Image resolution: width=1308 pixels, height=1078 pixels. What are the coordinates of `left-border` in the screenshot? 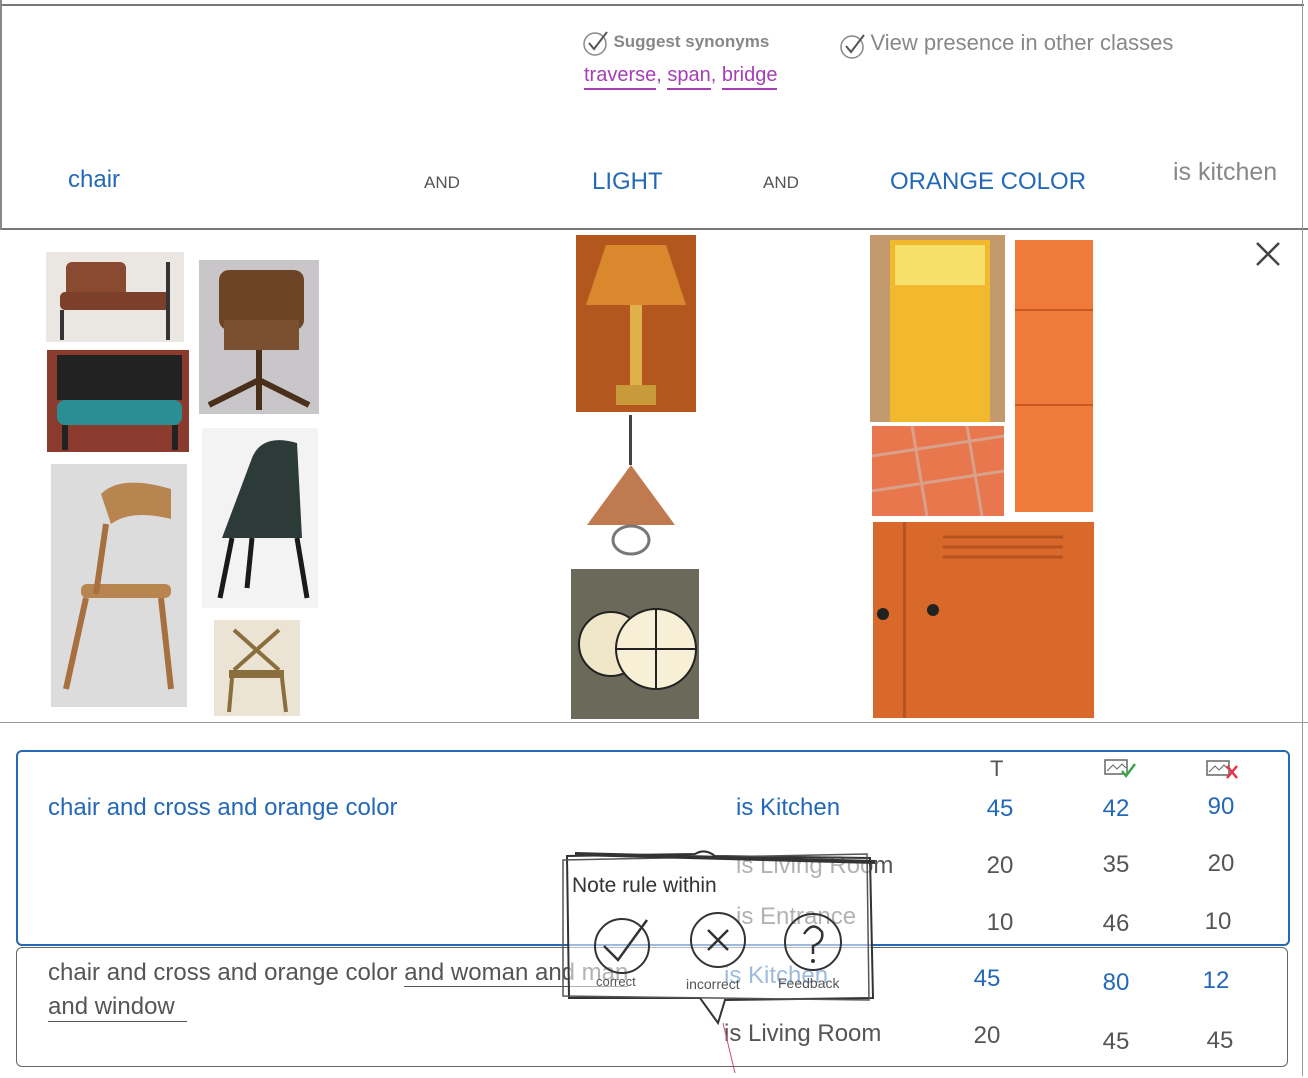 It's located at (1, 115).